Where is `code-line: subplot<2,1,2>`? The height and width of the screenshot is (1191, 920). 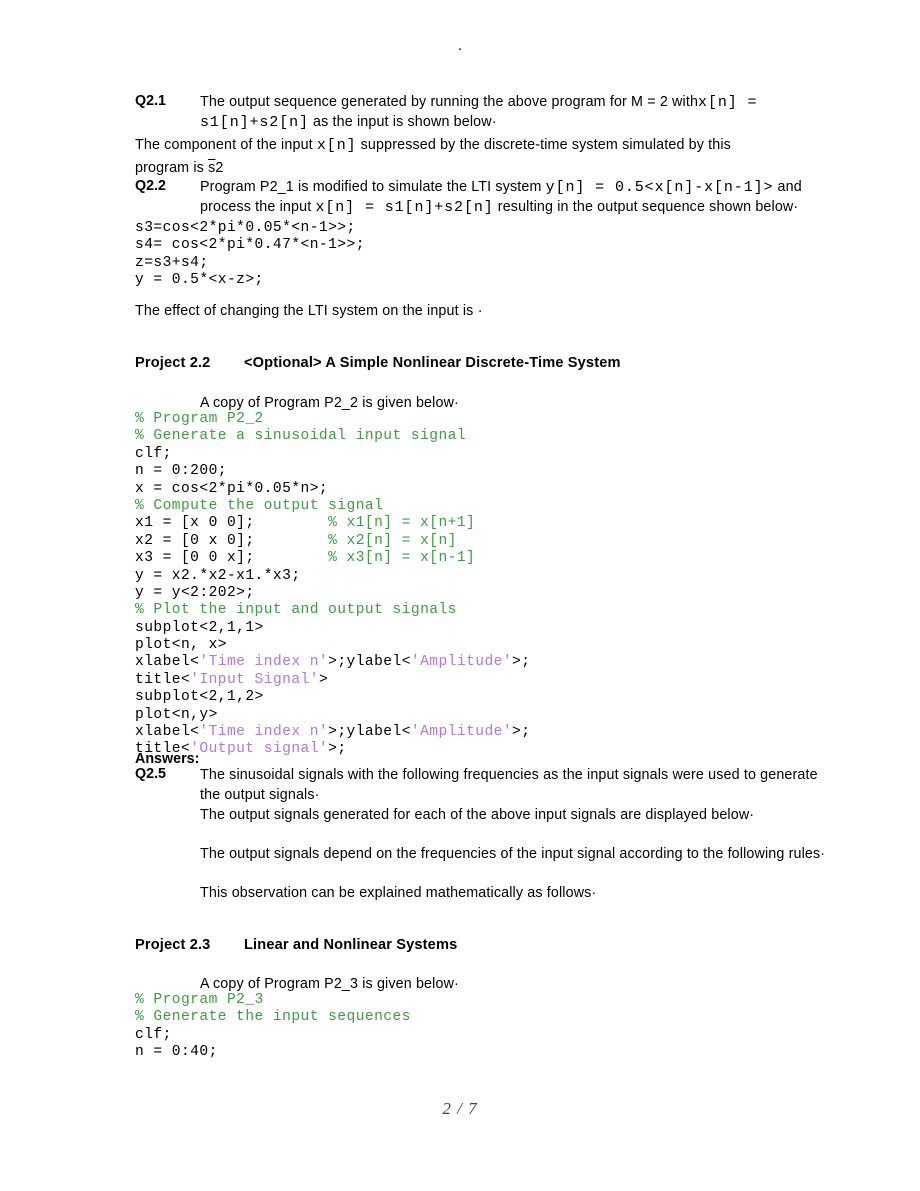 code-line: subplot<2,1,2> is located at coordinates (332, 697).